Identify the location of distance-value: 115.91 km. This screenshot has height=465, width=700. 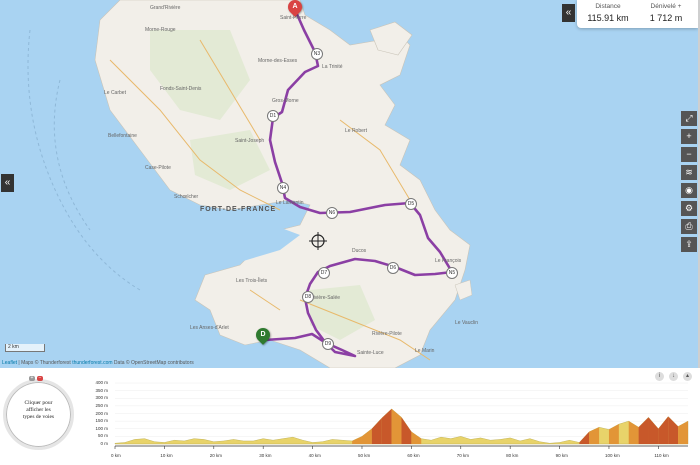
(608, 18).